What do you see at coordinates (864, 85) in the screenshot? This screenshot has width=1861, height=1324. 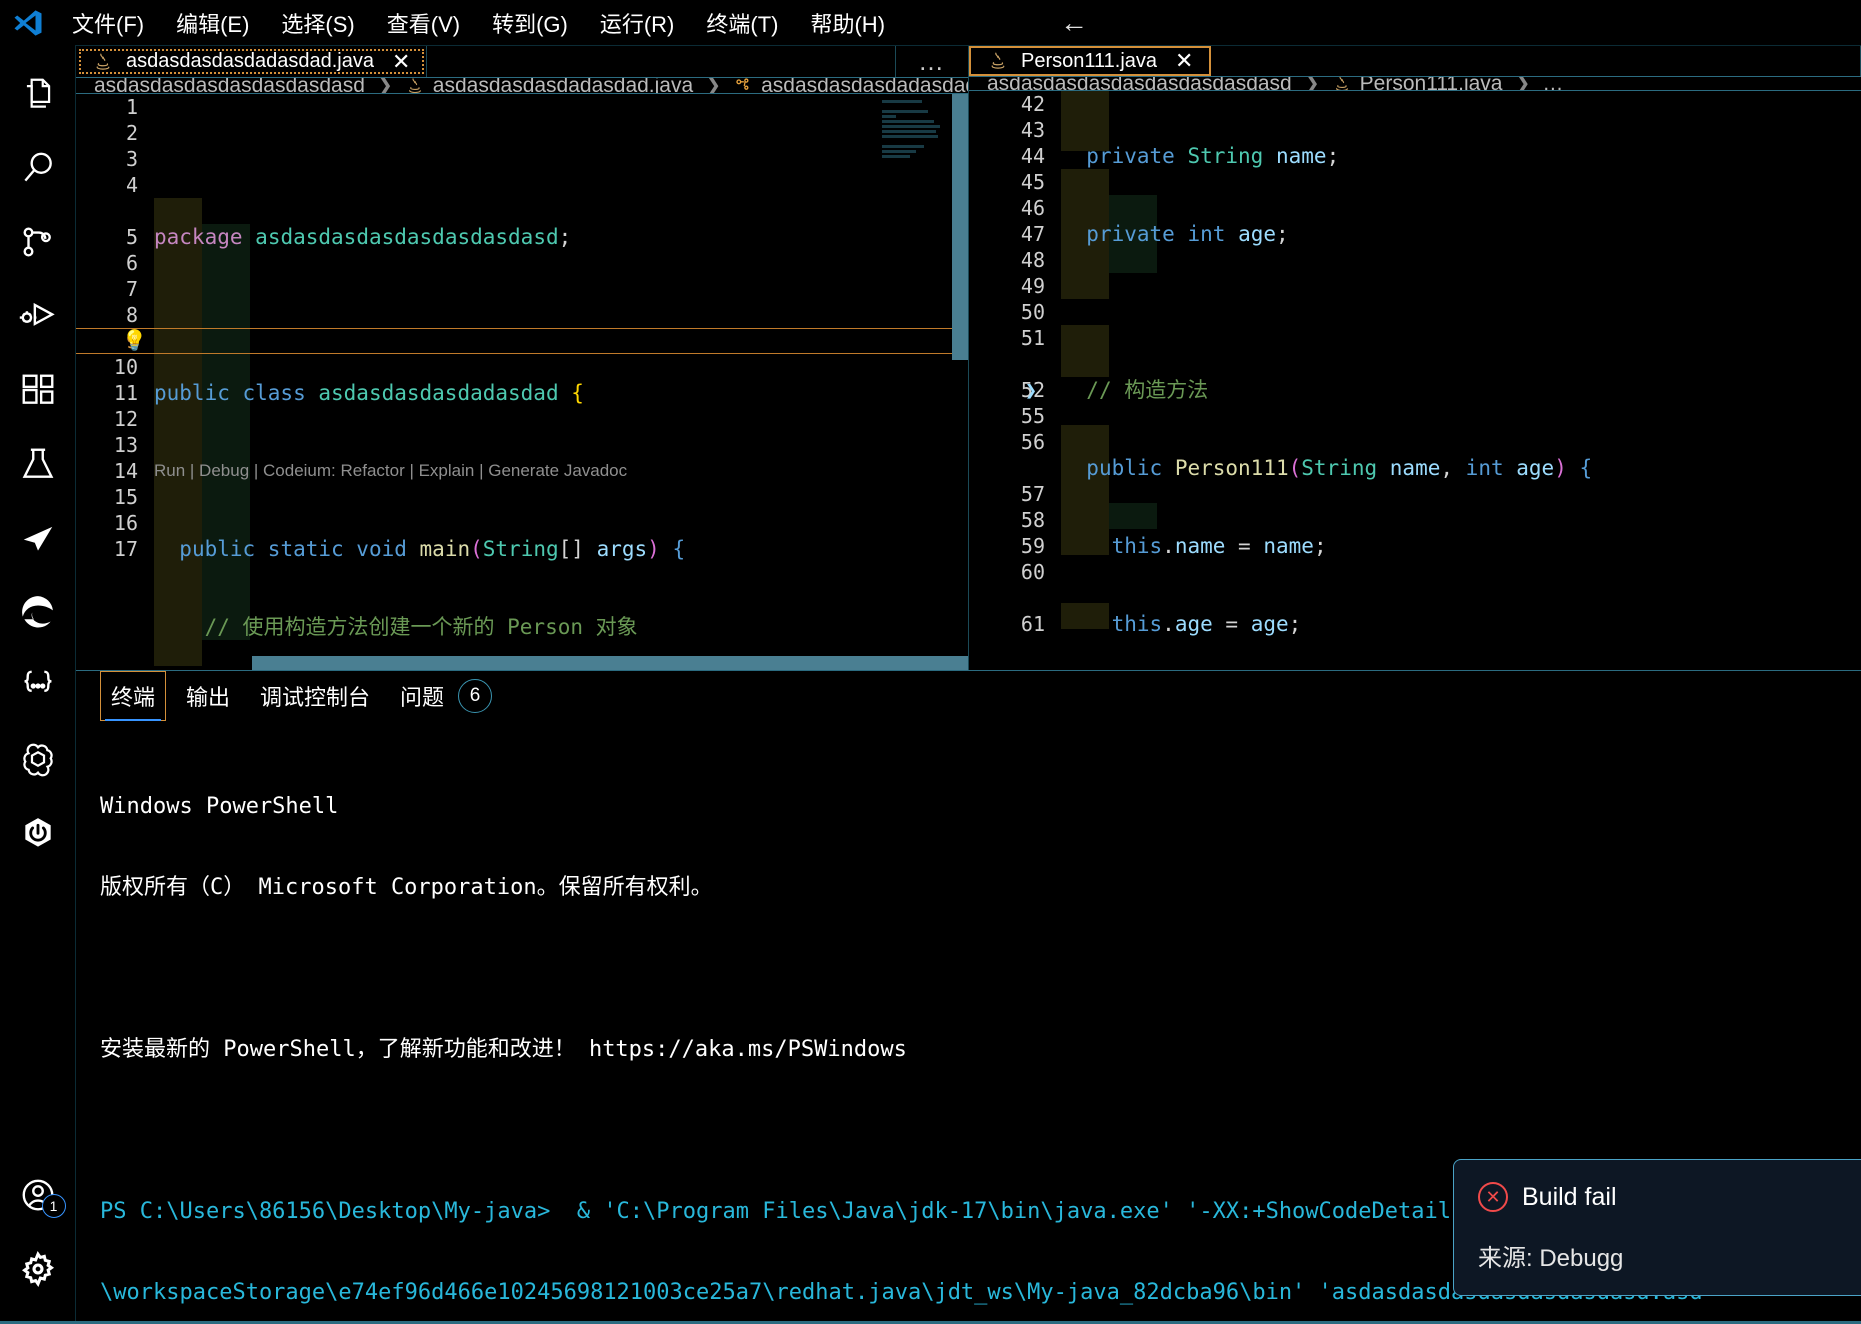 I see `breadcrumb-item-2: asdasdasdasdadasdad` at bounding box center [864, 85].